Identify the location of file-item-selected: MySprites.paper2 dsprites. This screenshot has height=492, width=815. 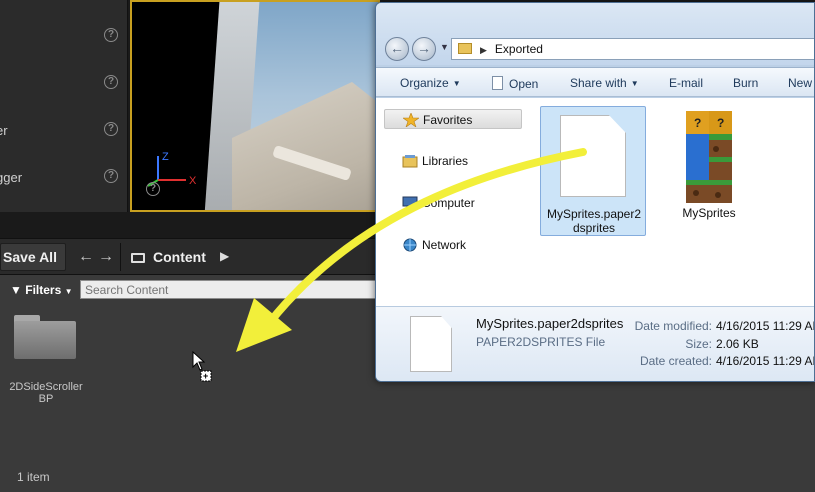
(593, 171).